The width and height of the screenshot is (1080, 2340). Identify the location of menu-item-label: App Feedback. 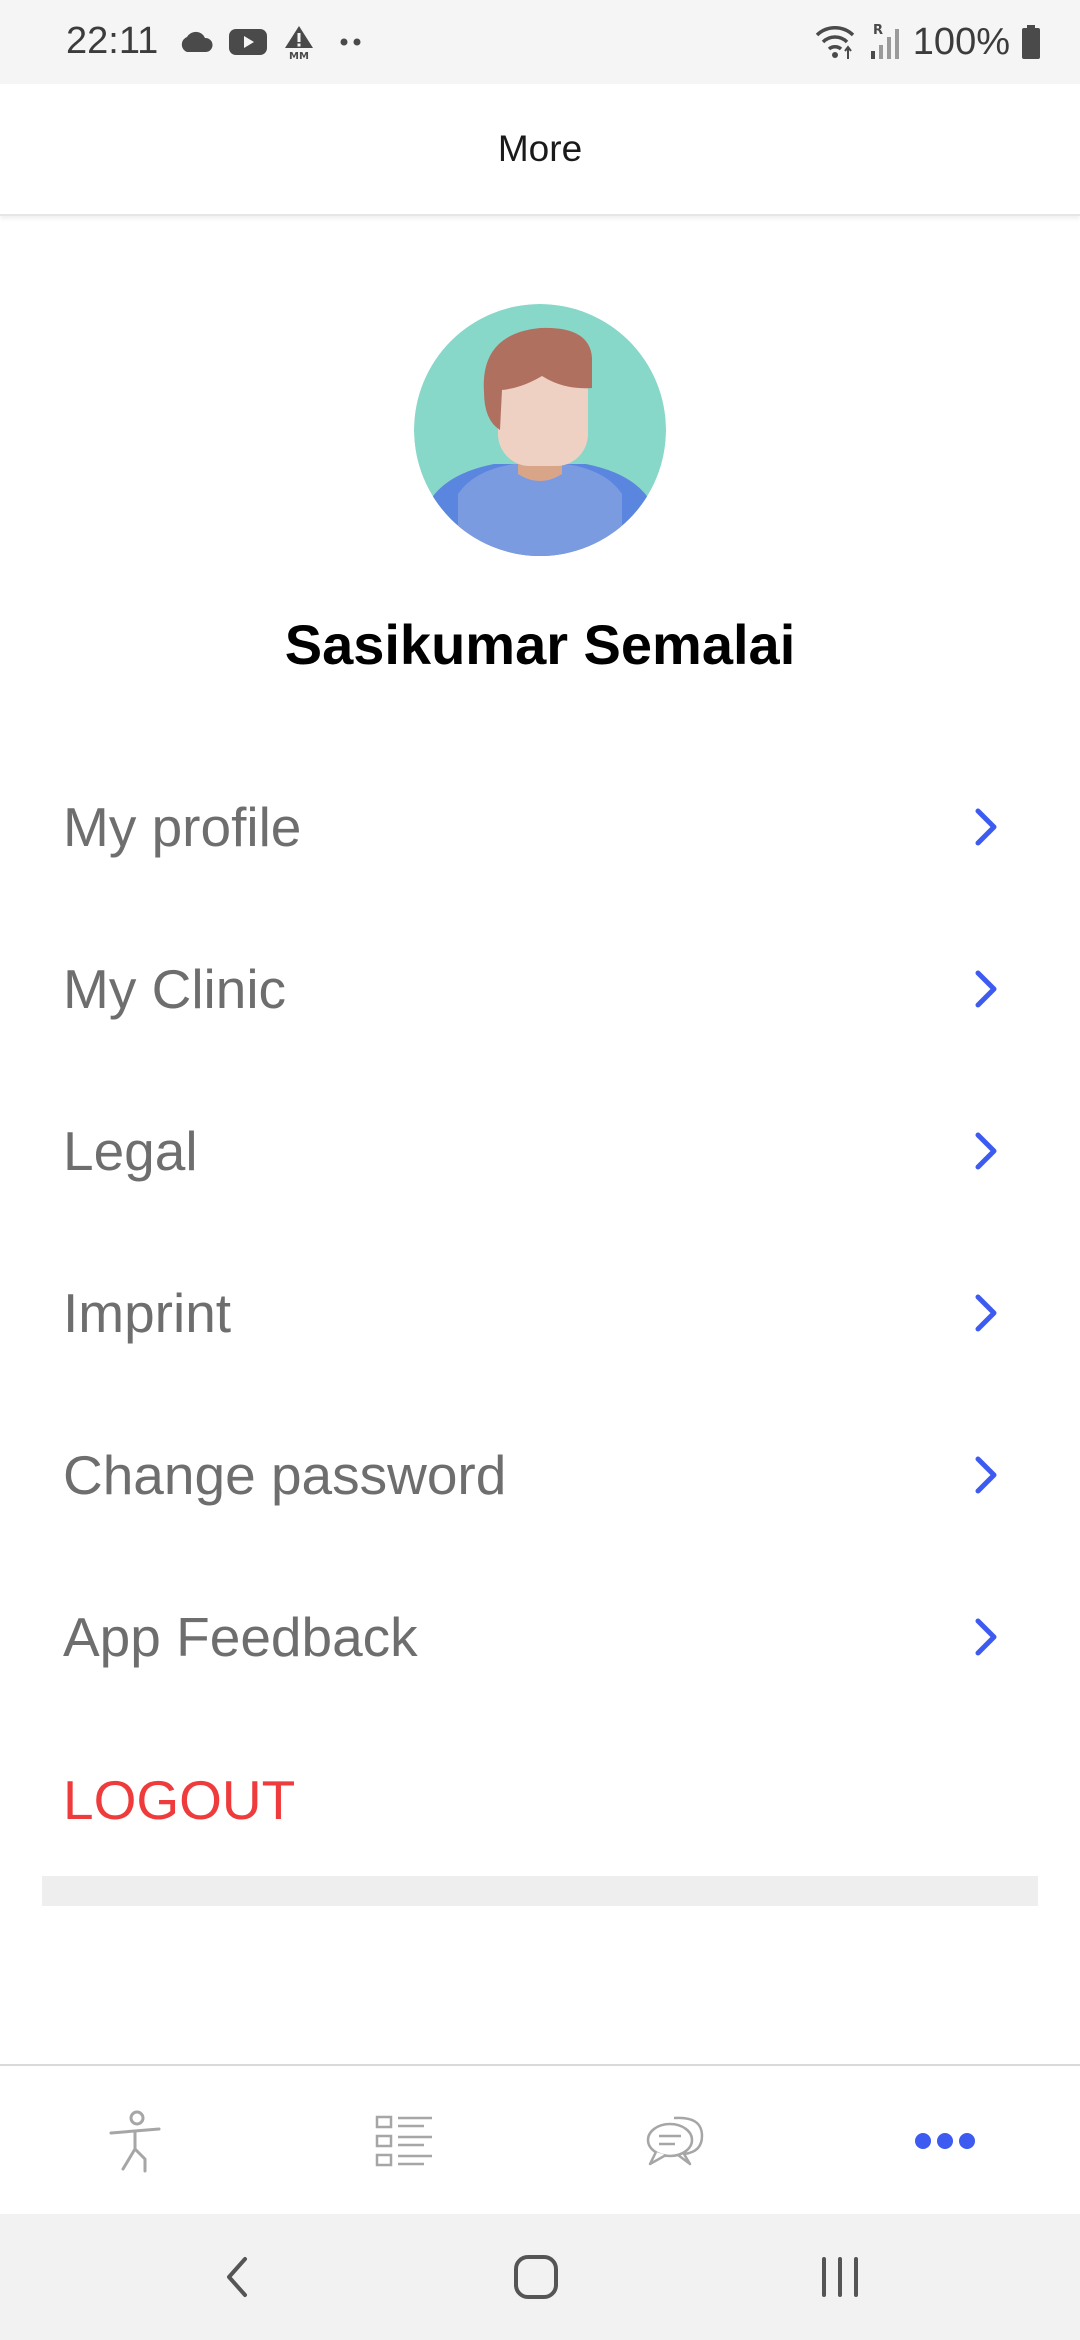
(240, 1637).